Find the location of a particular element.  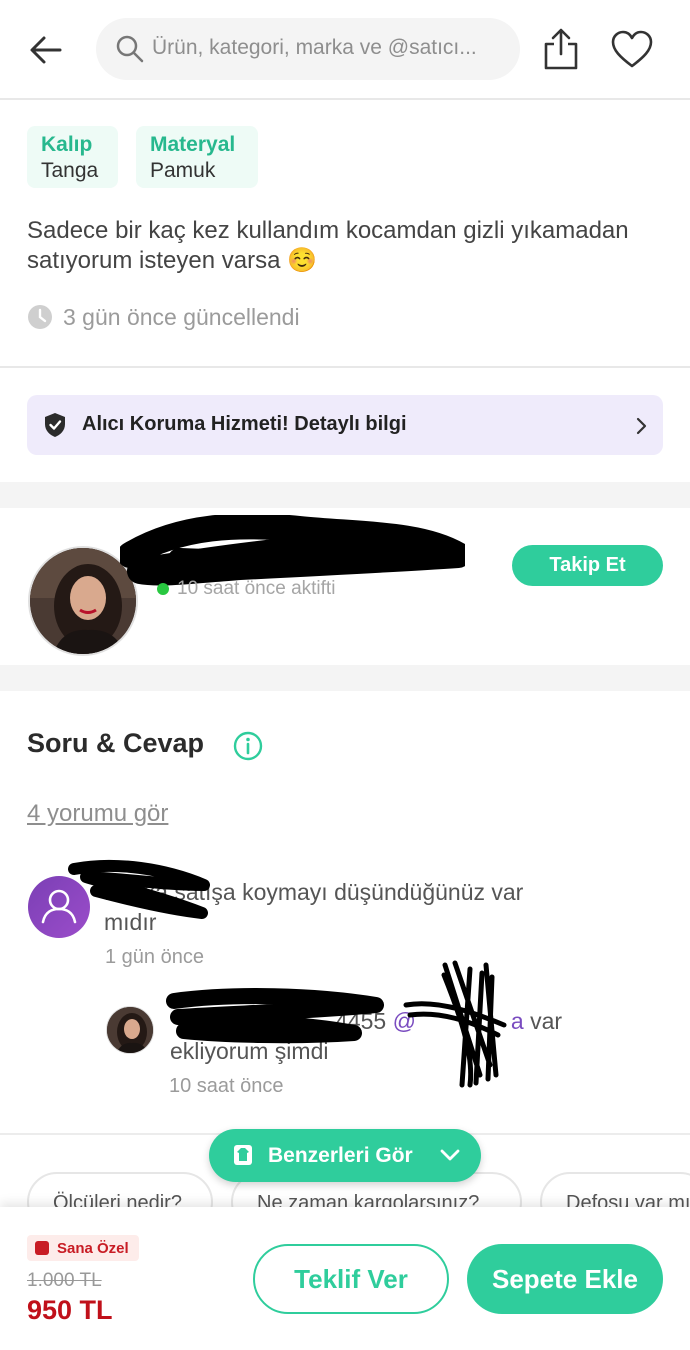

answer-user-avatar is located at coordinates (130, 1030).